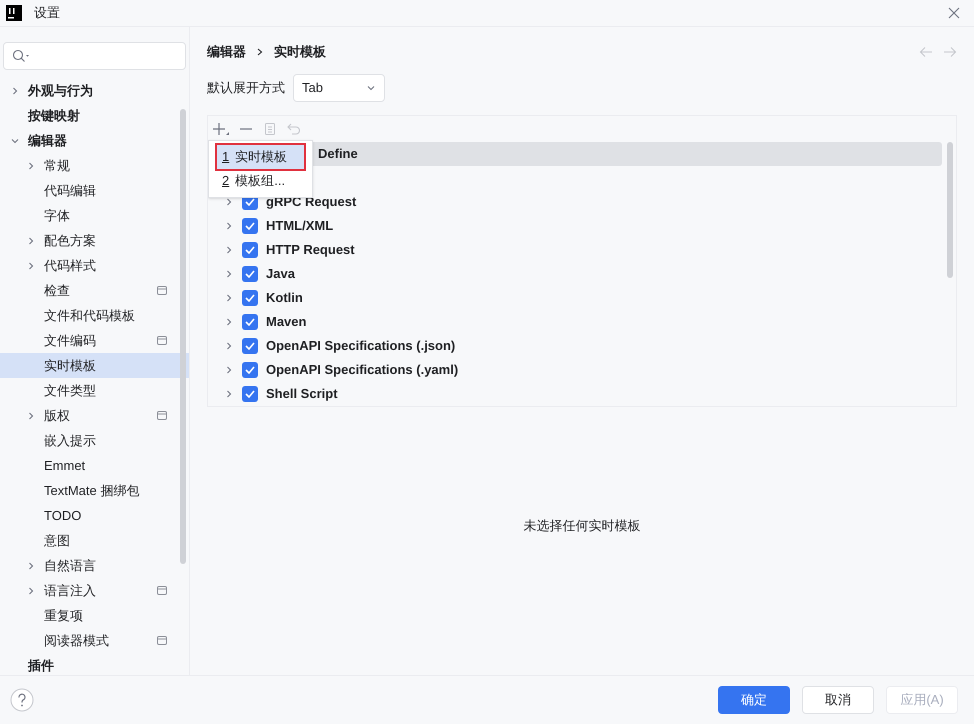 The image size is (974, 724). What do you see at coordinates (838, 700) in the screenshot?
I see `dialog-button: 取消` at bounding box center [838, 700].